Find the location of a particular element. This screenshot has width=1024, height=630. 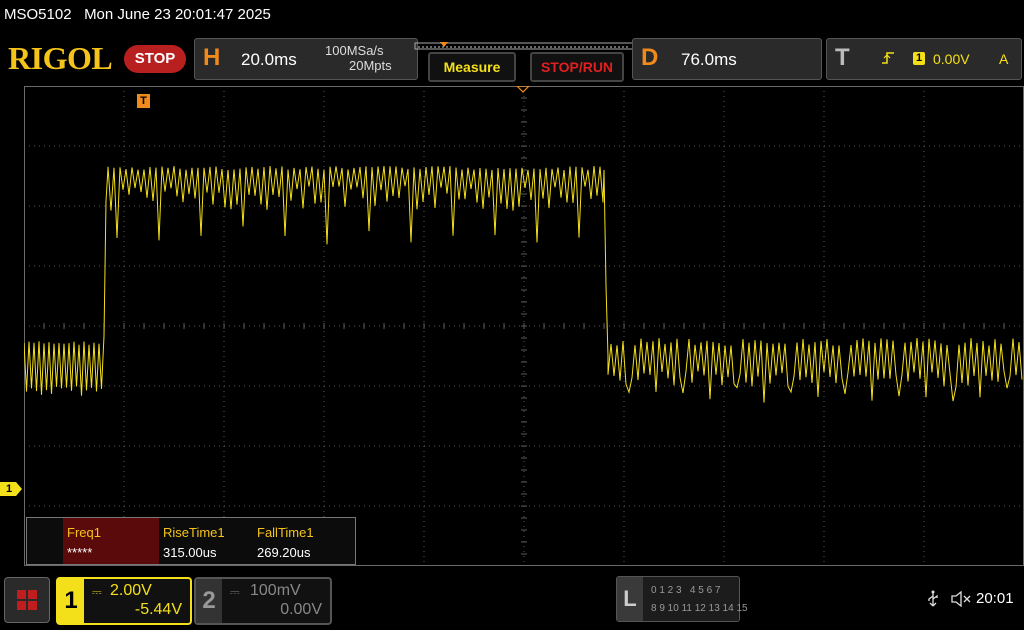

measurement-label: Freq1 is located at coordinates (84, 532).